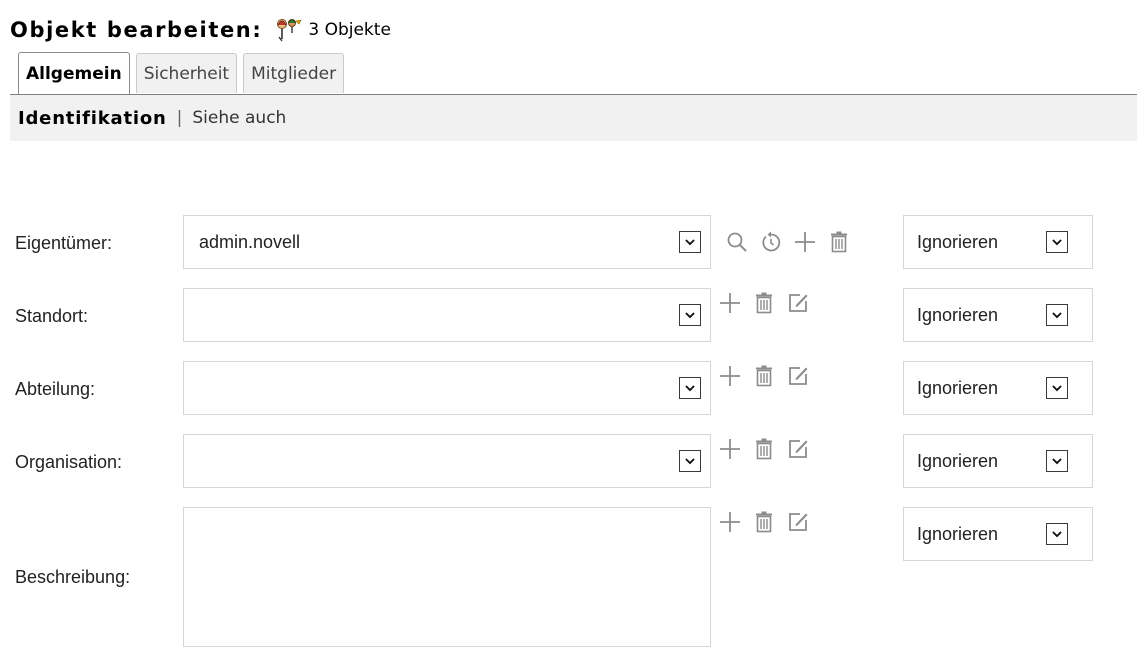 This screenshot has width=1137, height=647. Describe the element at coordinates (447, 315) in the screenshot. I see `standort-field` at that location.